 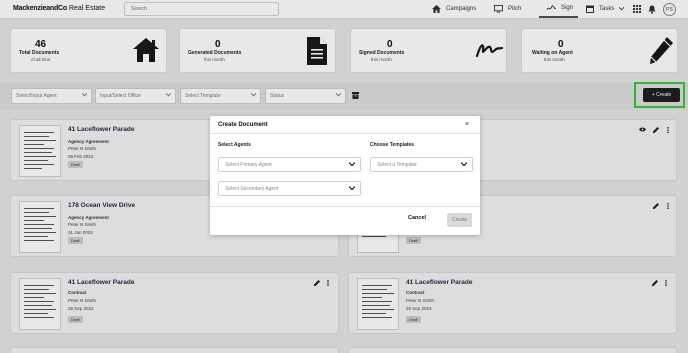 I want to click on close-icon: ×, so click(x=467, y=124).